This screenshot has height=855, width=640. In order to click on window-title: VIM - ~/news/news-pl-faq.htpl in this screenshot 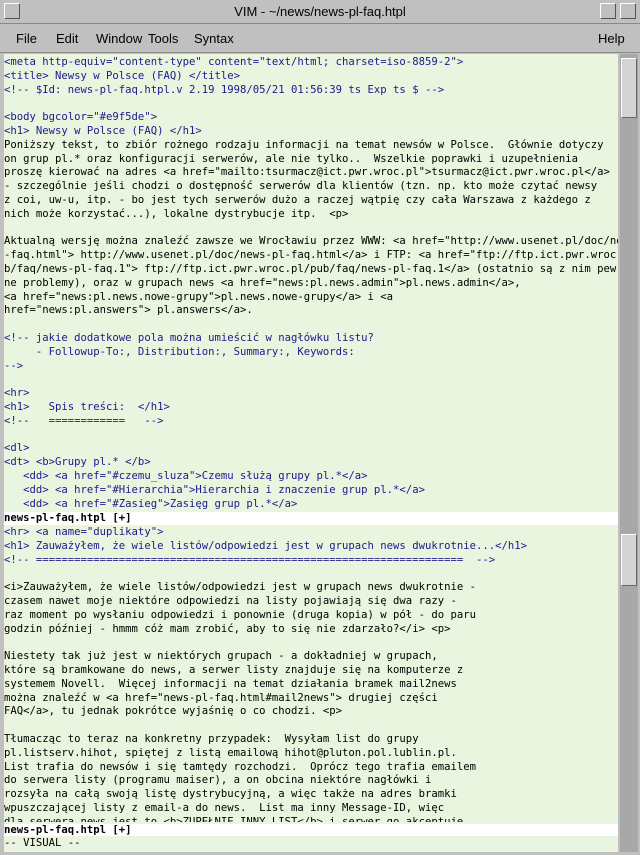, I will do `click(320, 11)`.